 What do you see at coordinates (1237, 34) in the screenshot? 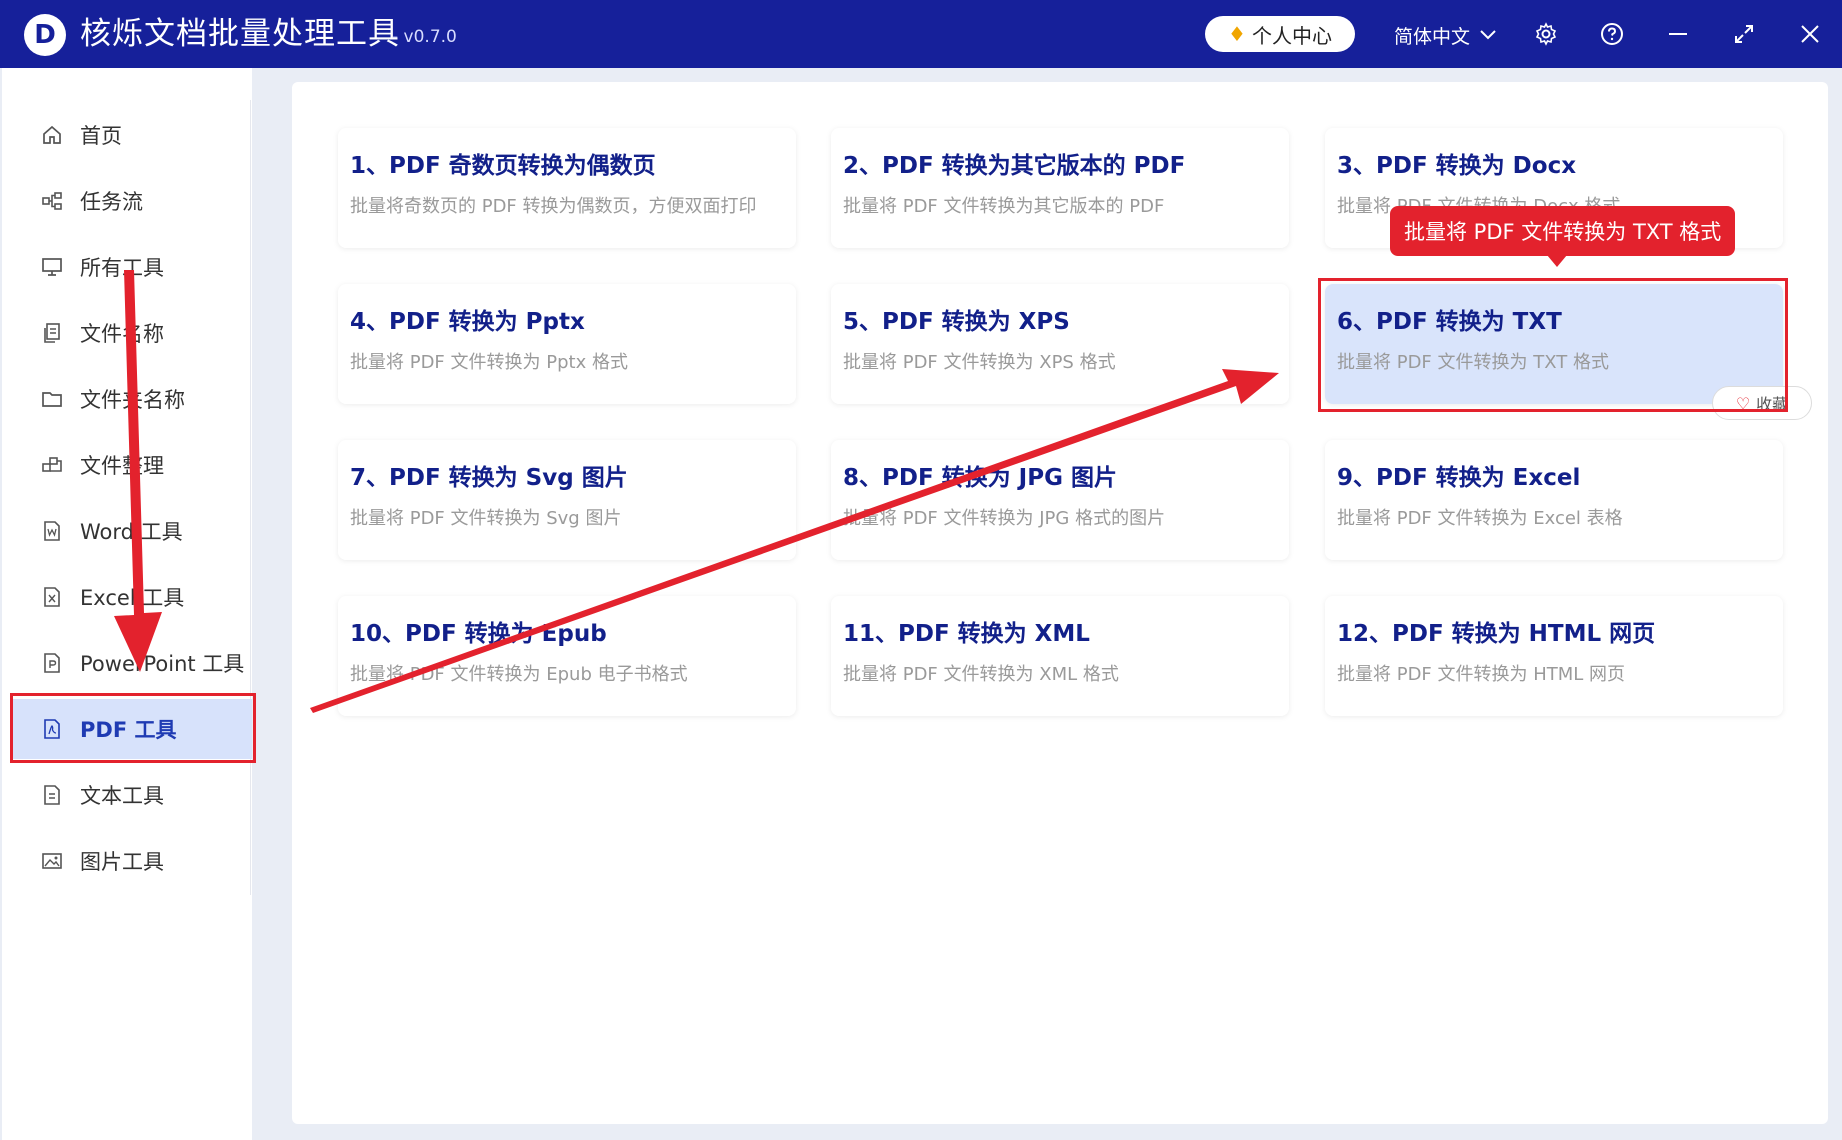
I see `diamond-icon: ♦` at bounding box center [1237, 34].